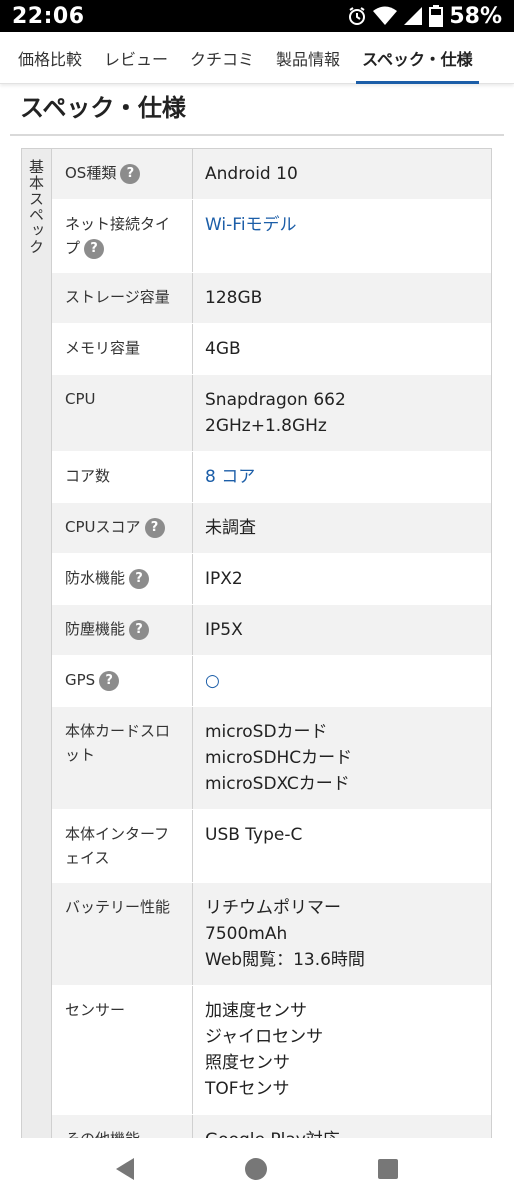 This screenshot has width=514, height=1200. Describe the element at coordinates (48, 16) in the screenshot. I see `status-time: 22:06` at that location.